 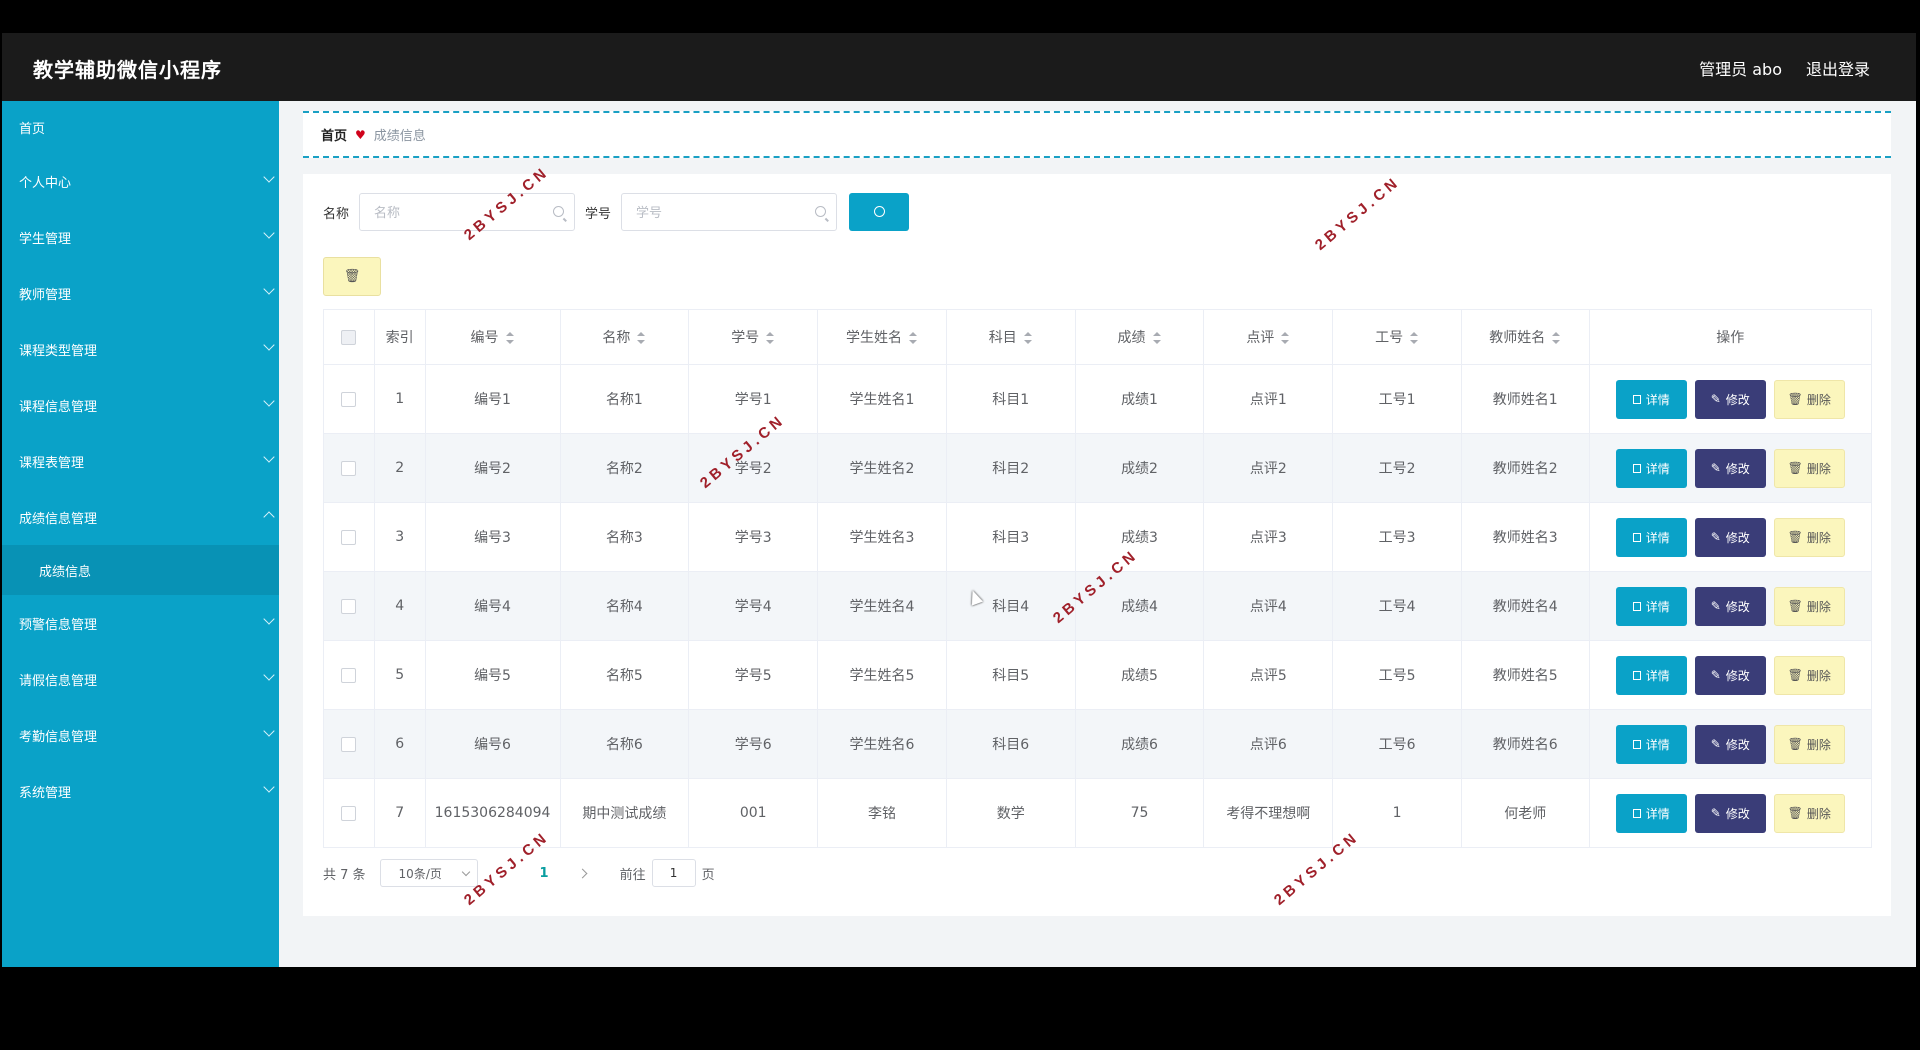 What do you see at coordinates (140, 791) in the screenshot?
I see `sidebar-item-system: 系统管理` at bounding box center [140, 791].